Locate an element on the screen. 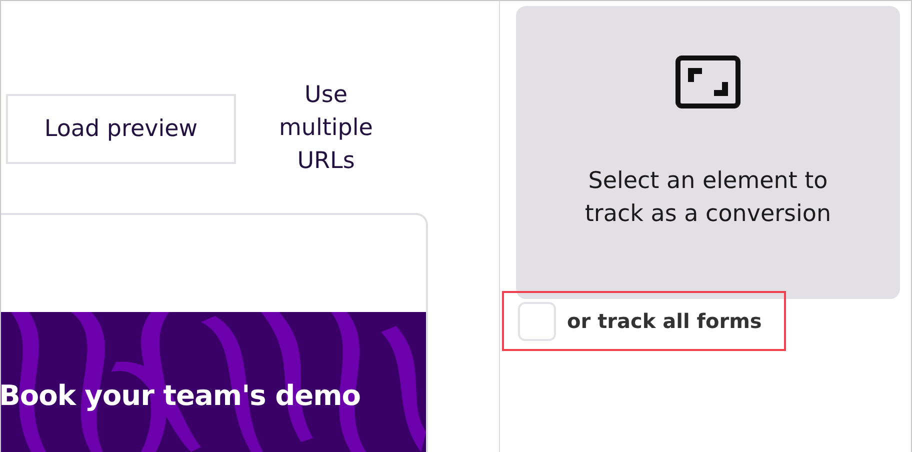 This screenshot has height=452, width=912. banner-heading: Book your team's demo is located at coordinates (181, 395).